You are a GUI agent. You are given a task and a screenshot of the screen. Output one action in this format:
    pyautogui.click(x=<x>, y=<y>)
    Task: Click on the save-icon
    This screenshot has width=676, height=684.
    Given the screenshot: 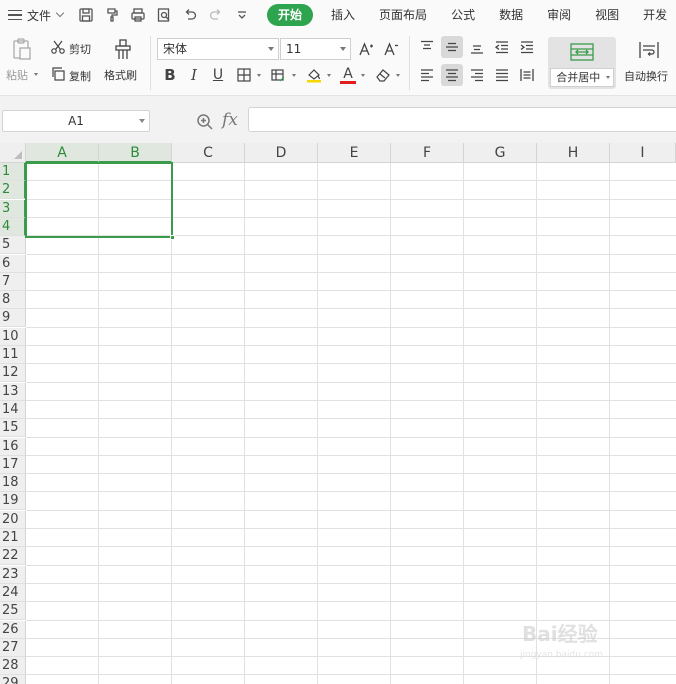 What is the action you would take?
    pyautogui.click(x=86, y=15)
    